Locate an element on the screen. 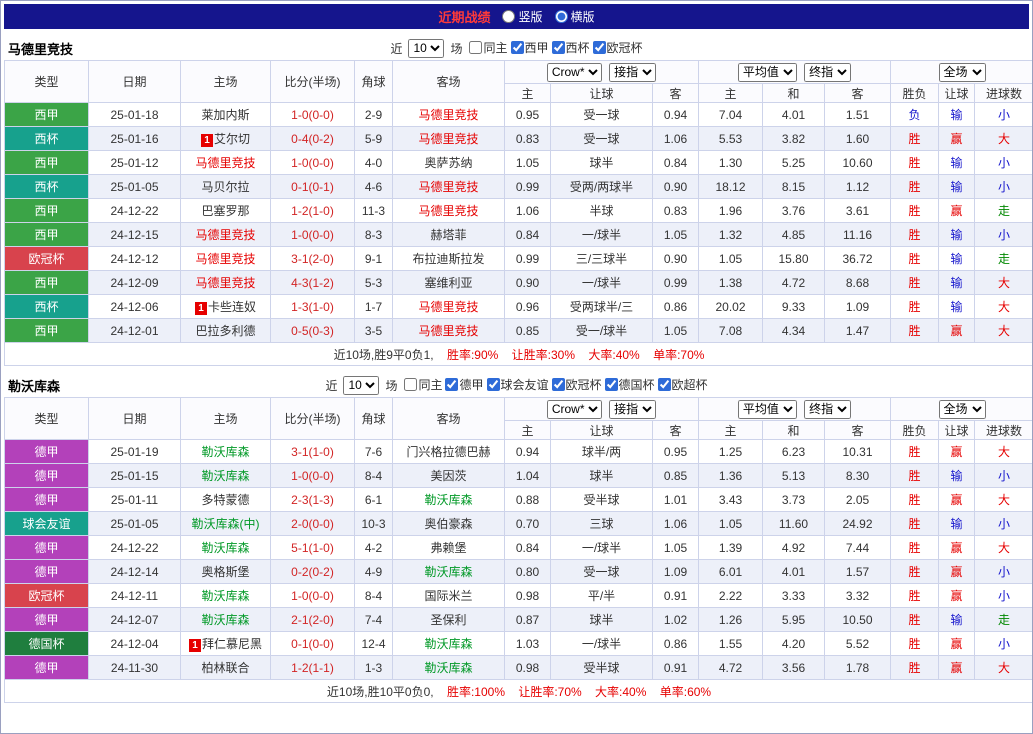  handicap-line: 半球 is located at coordinates (601, 210).